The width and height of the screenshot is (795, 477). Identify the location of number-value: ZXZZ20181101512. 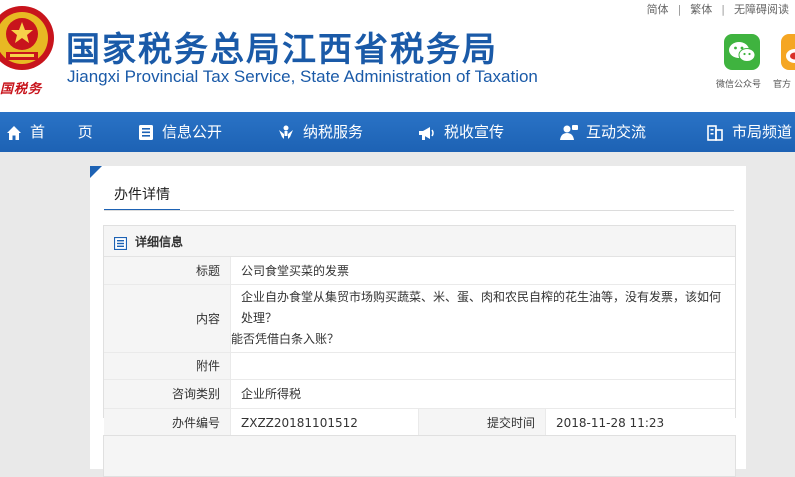
(324, 422).